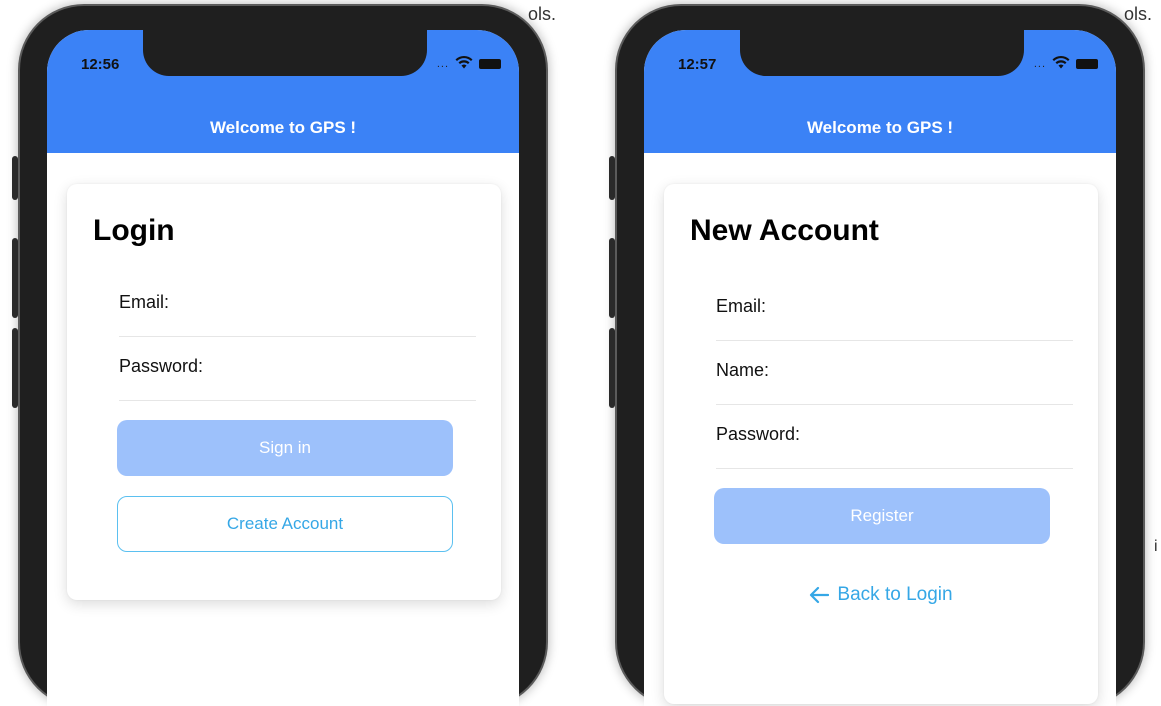 This screenshot has width=1161, height=706. I want to click on sign-in-button: Sign in, so click(285, 448).